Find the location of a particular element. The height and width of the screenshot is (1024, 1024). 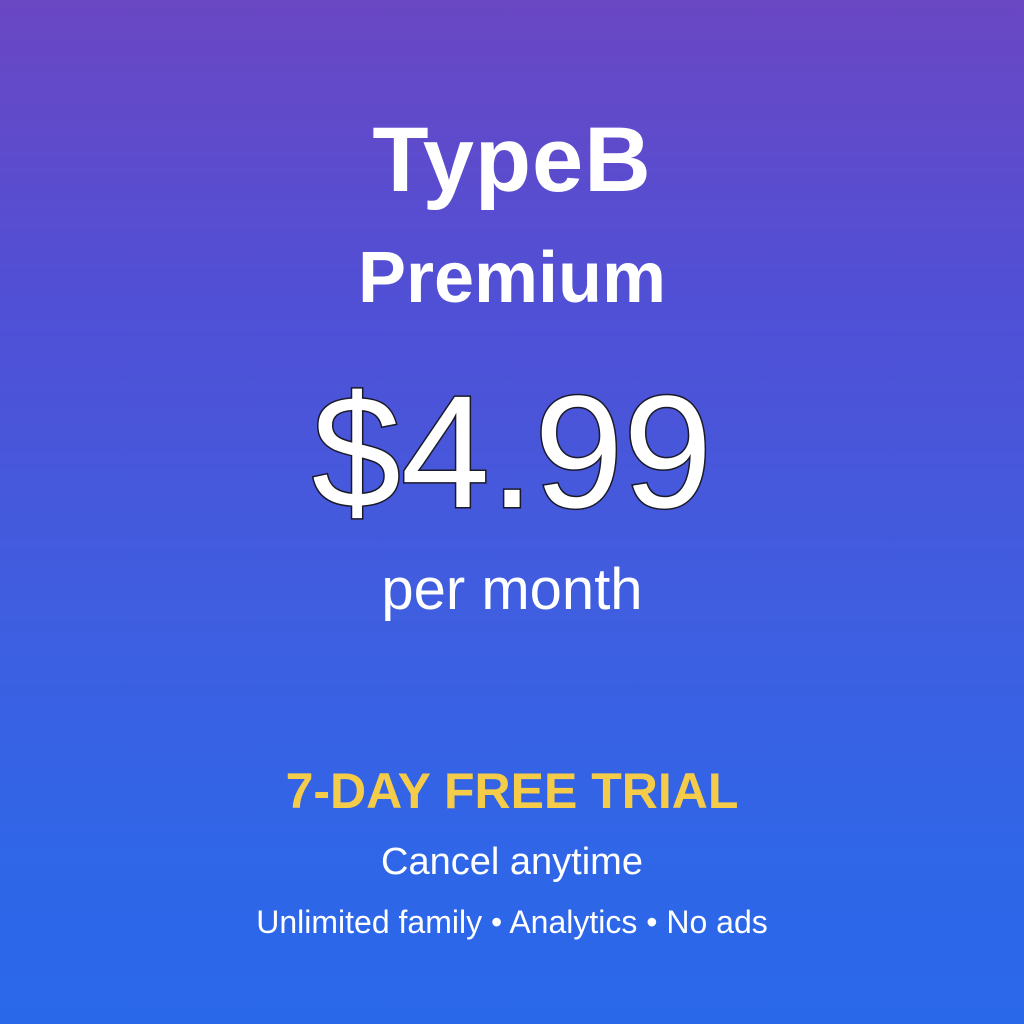

tier-name: Premium is located at coordinates (512, 278).